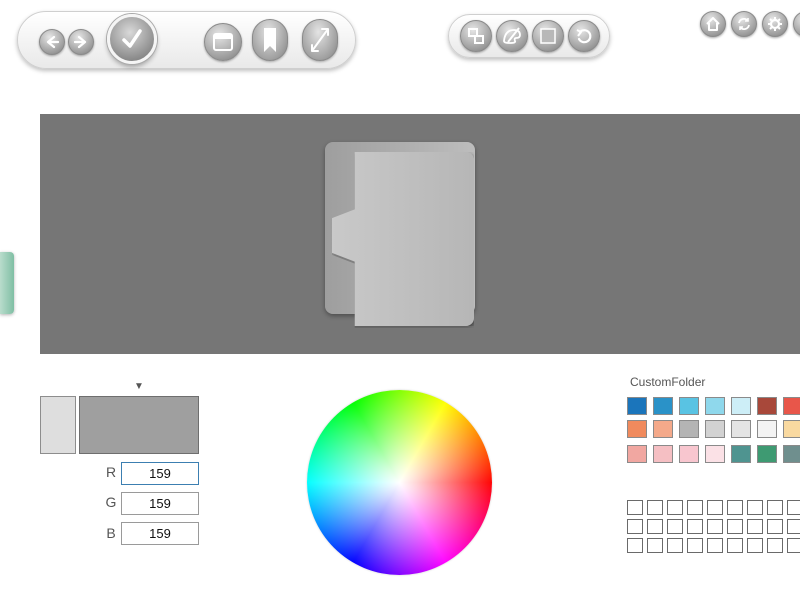  I want to click on palette-title: CustomFolder, so click(668, 382).